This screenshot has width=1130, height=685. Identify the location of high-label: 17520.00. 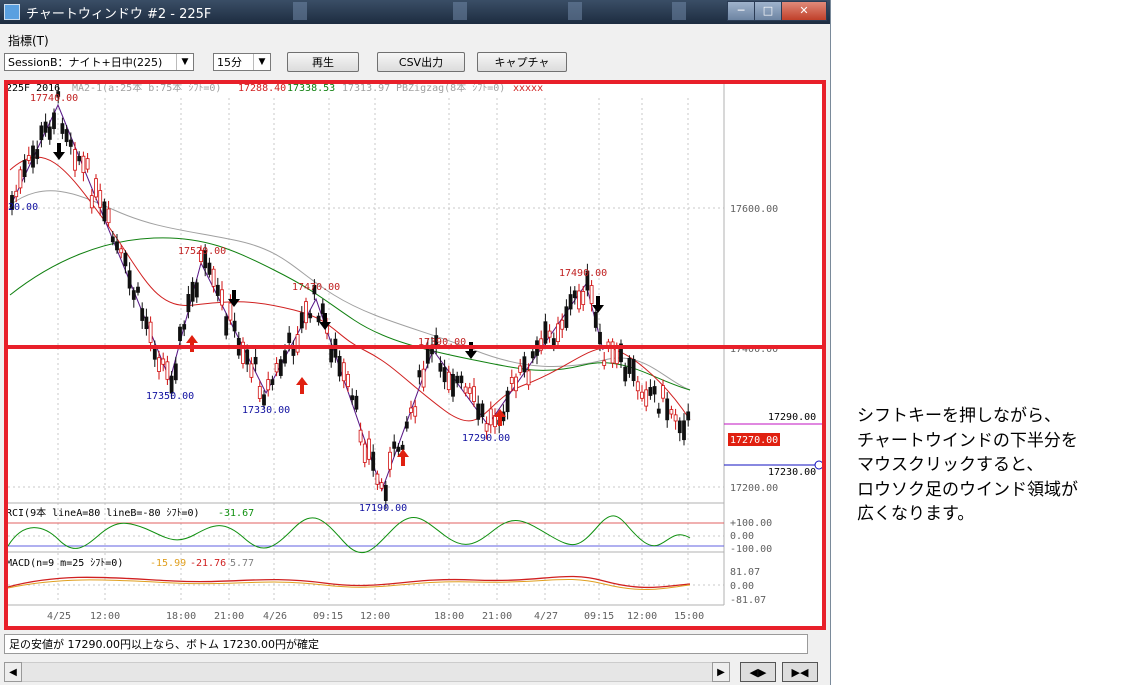
(202, 251).